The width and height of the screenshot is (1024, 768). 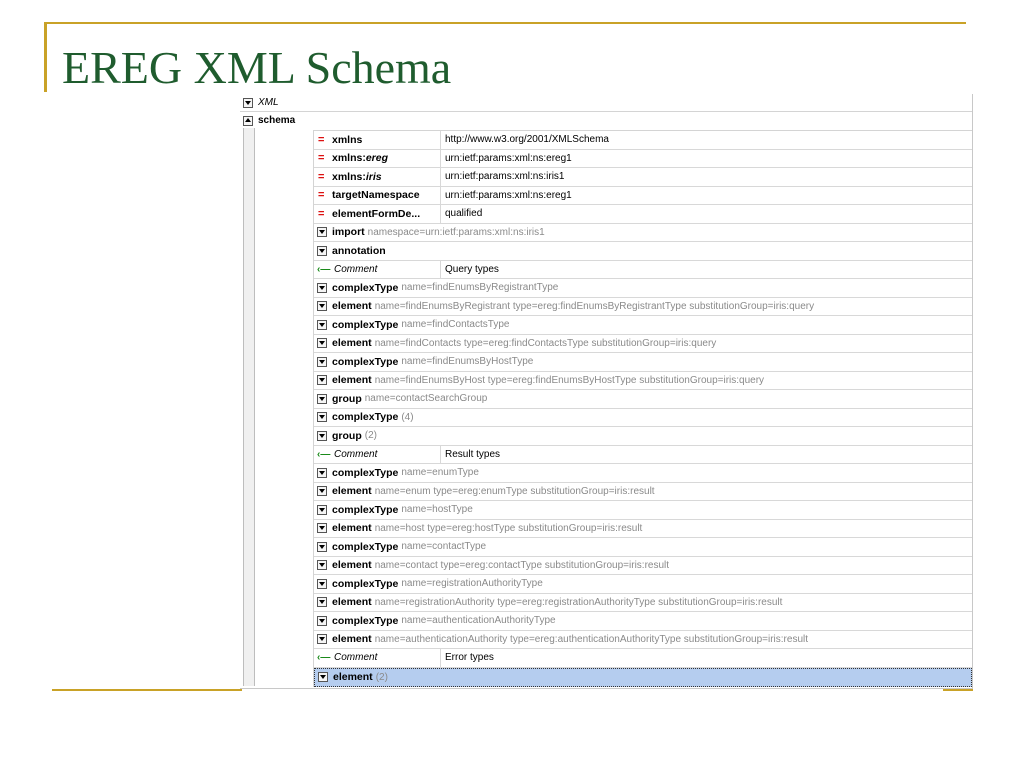 What do you see at coordinates (643, 473) in the screenshot?
I see `node-row: complexType name=enumType` at bounding box center [643, 473].